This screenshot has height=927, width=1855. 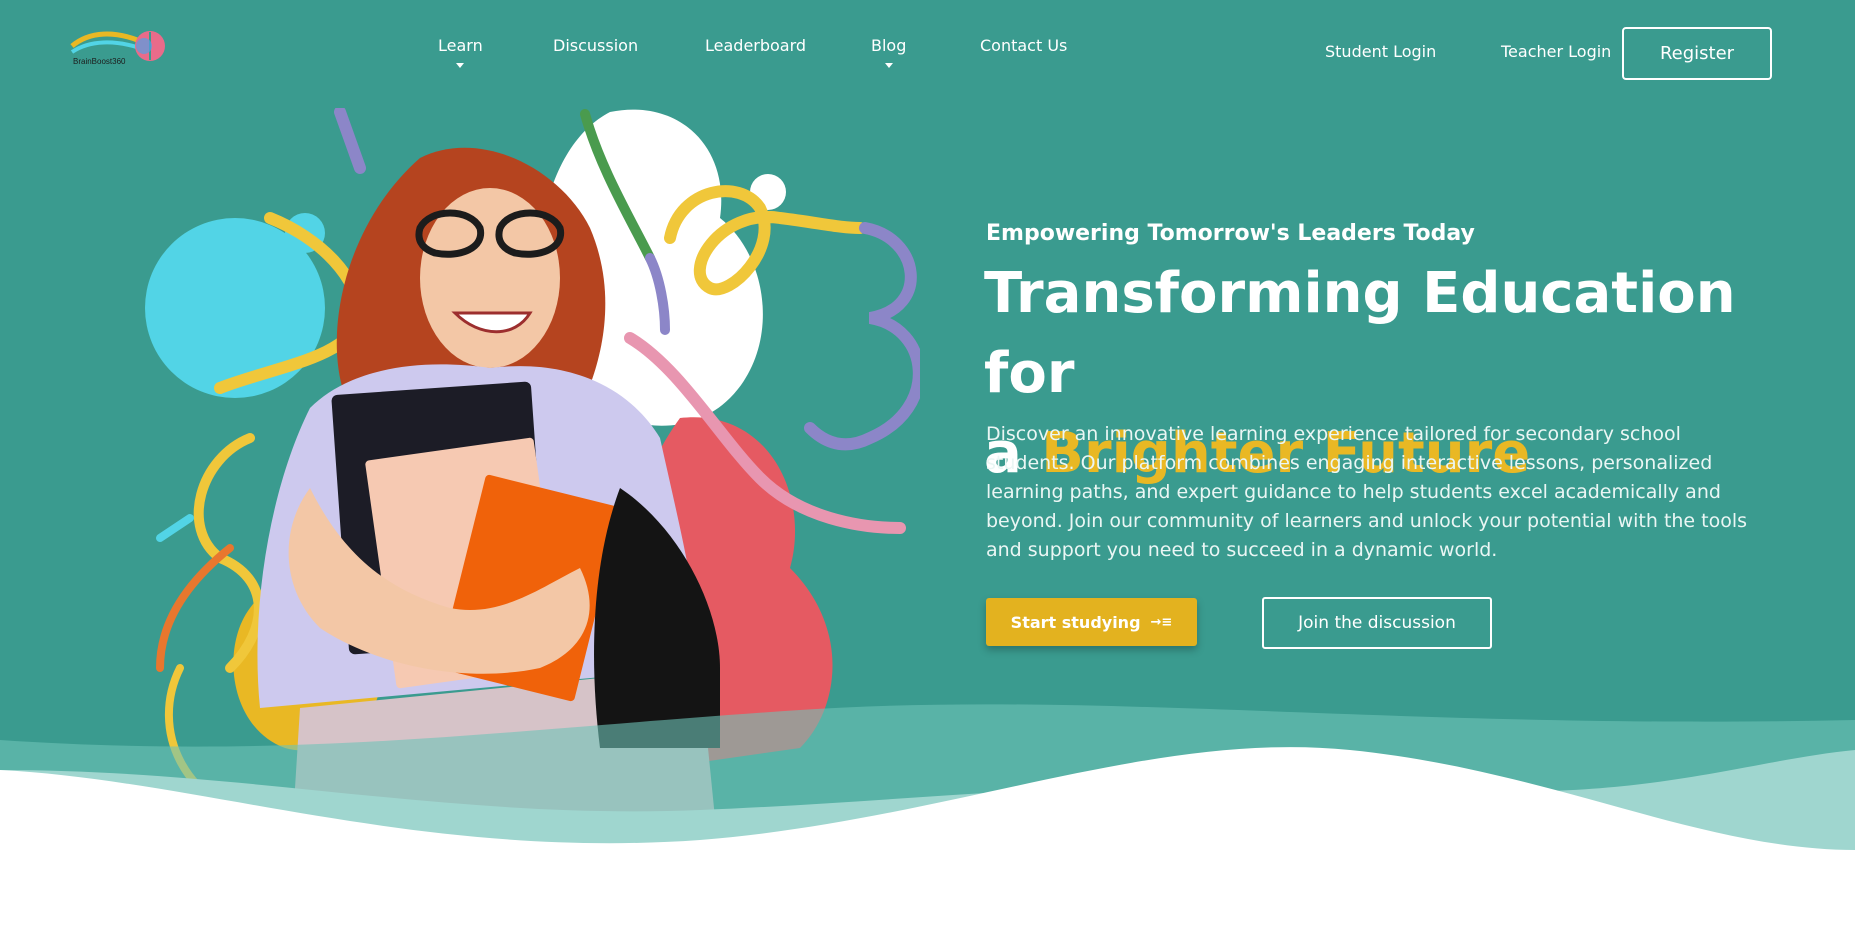 I want to click on start-studying-button: Start studying →≡, so click(x=1091, y=622).